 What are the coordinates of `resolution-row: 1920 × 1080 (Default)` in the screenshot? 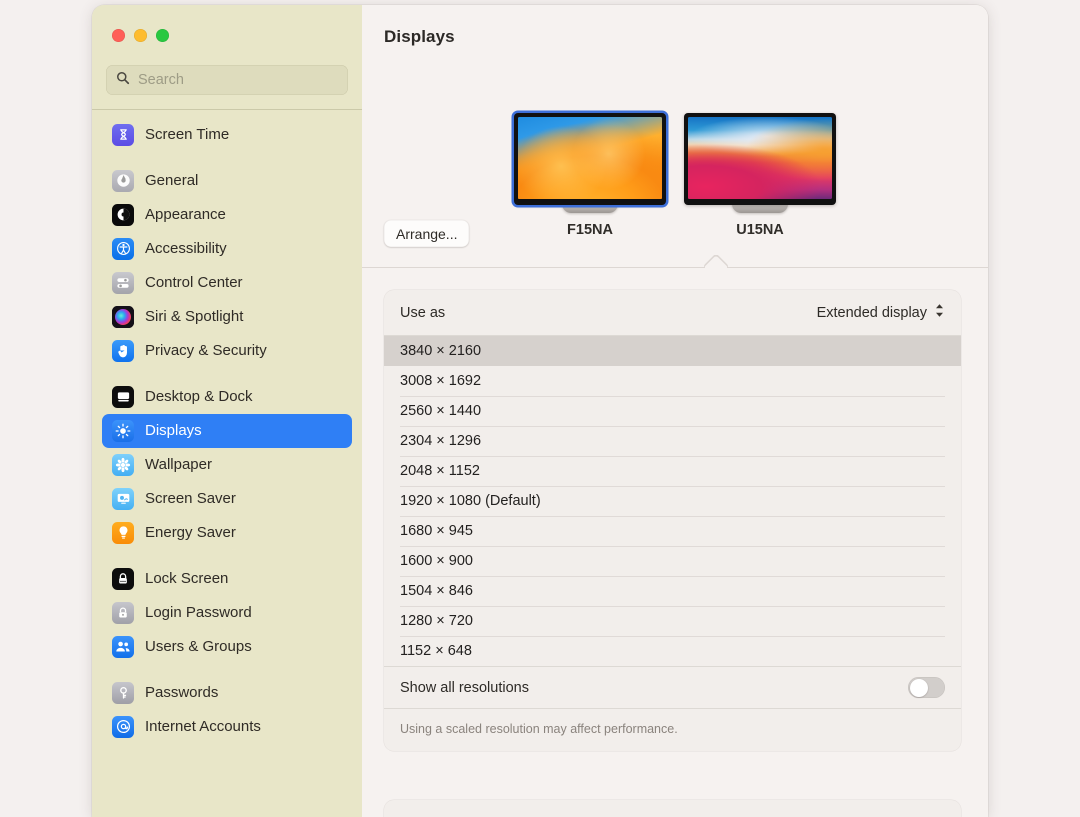 It's located at (672, 501).